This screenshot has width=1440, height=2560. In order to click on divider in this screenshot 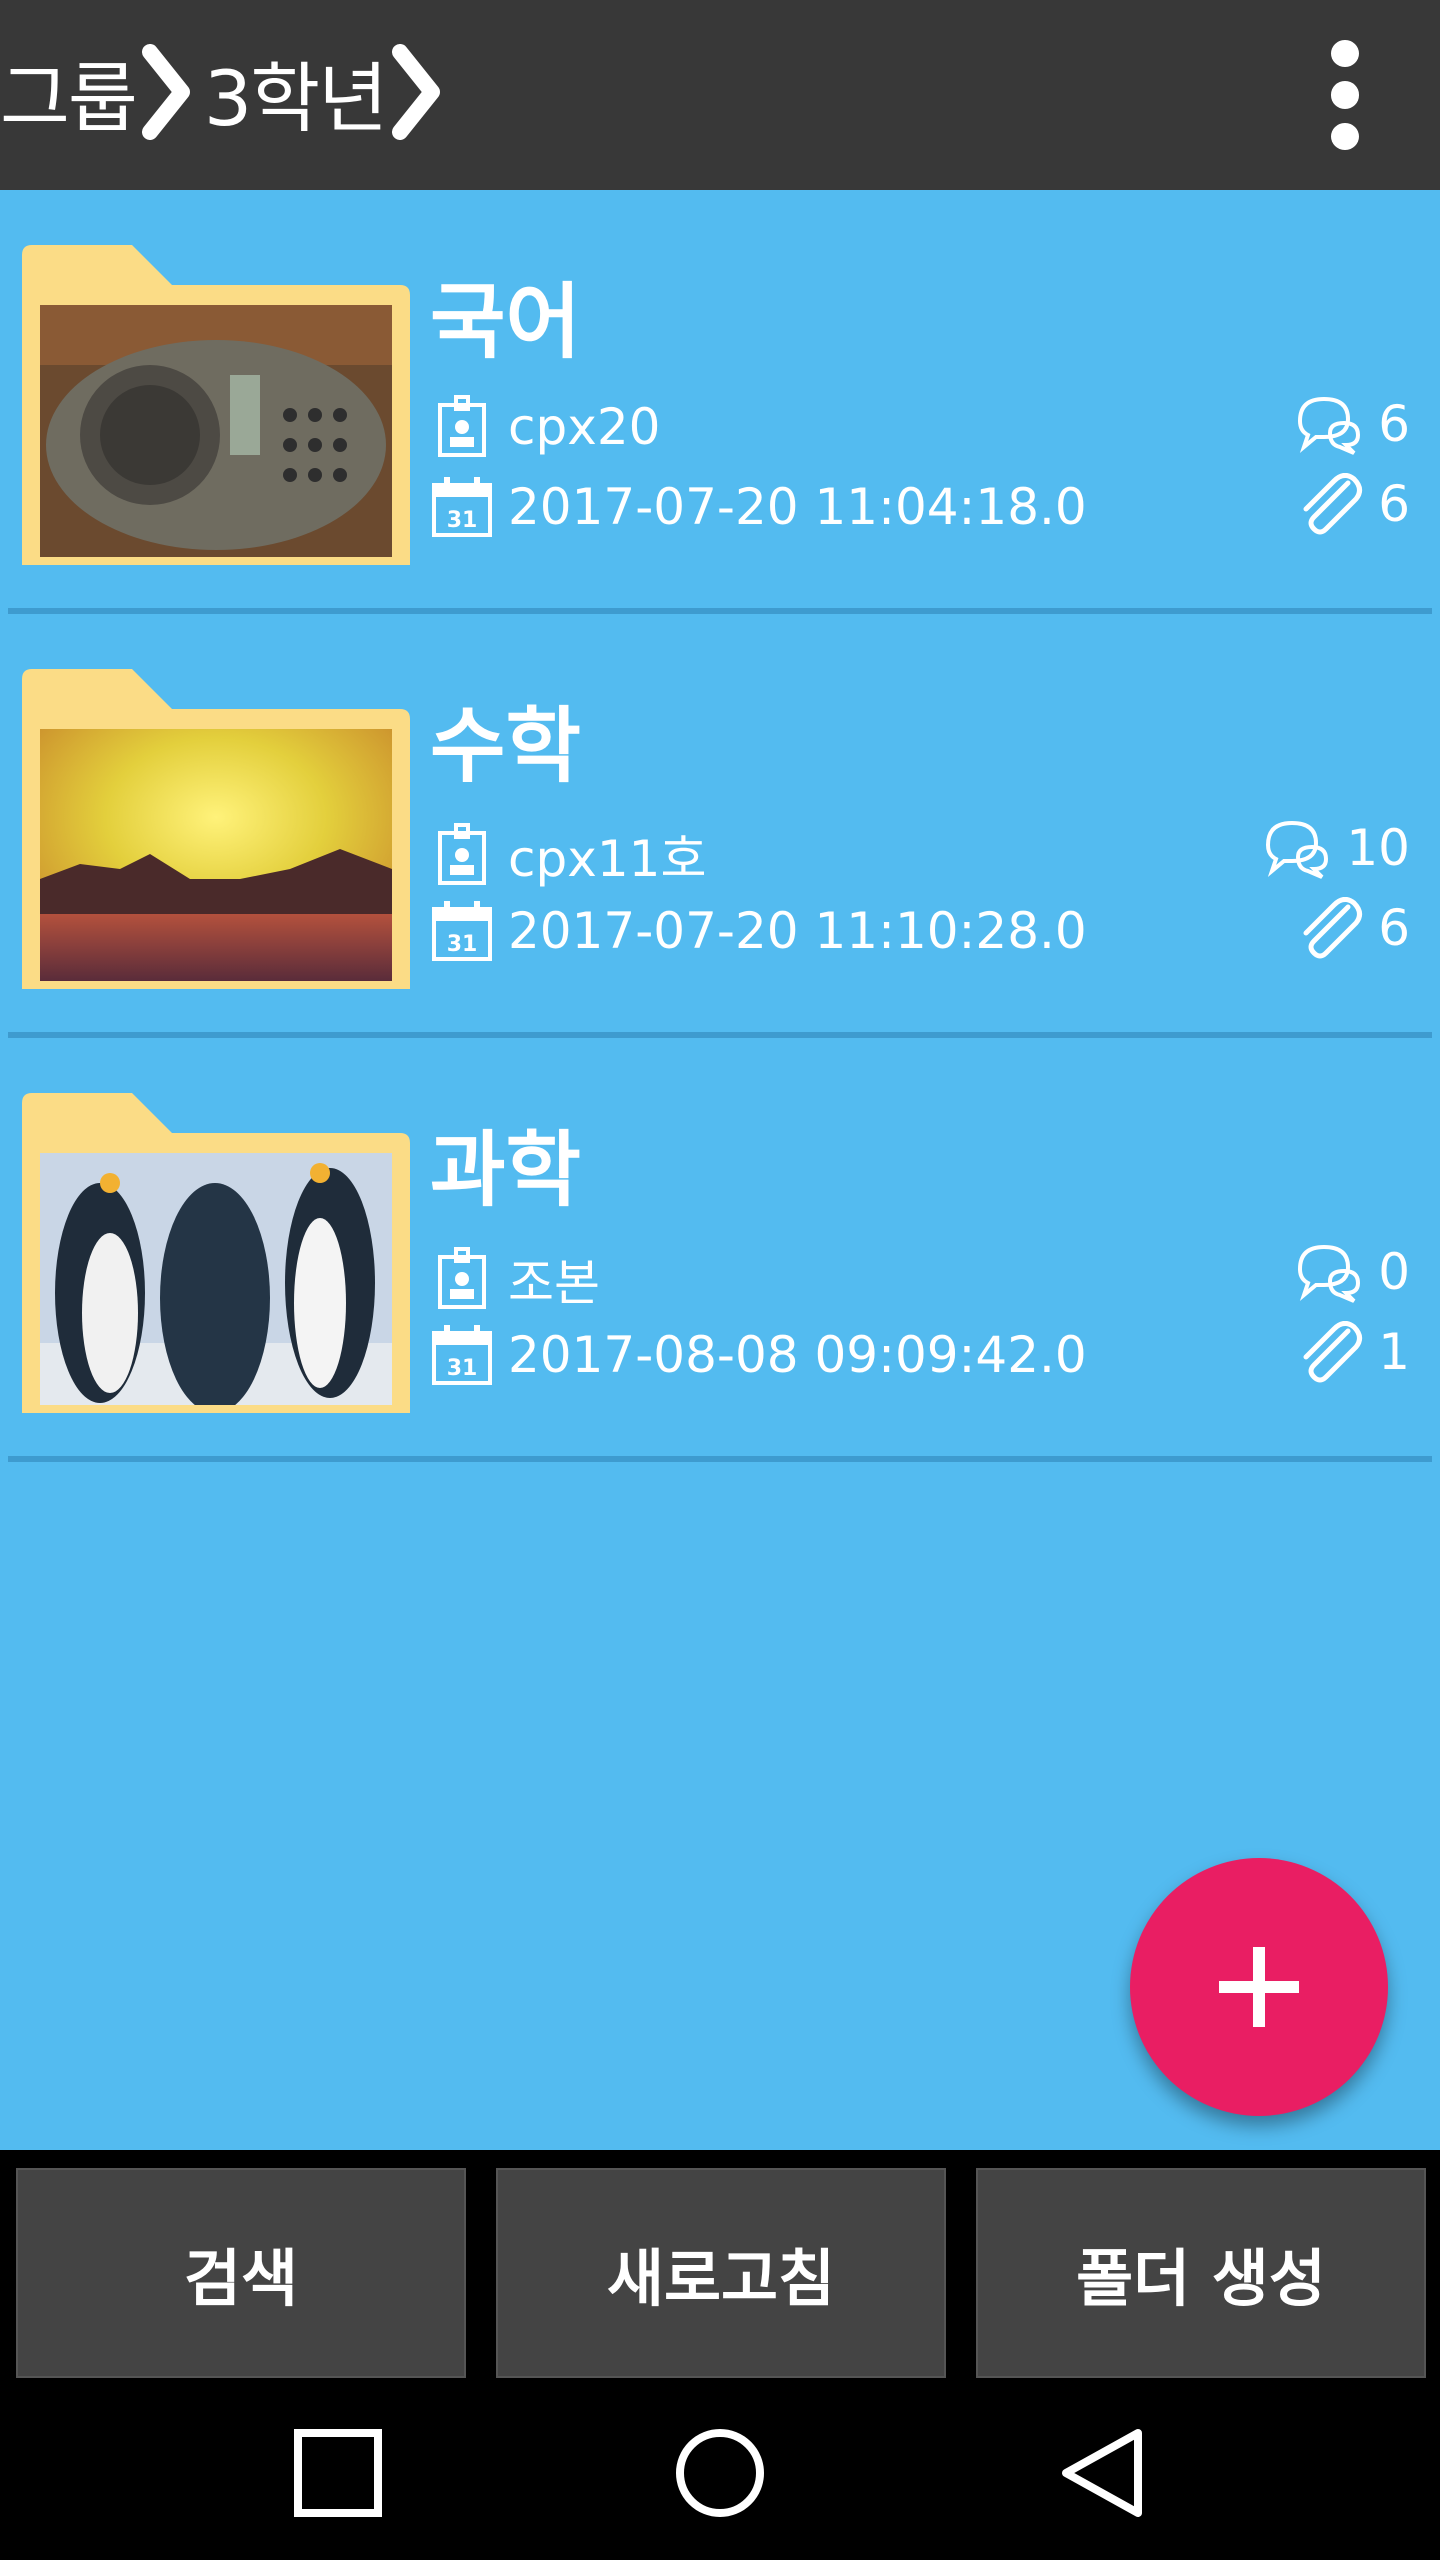, I will do `click(720, 1459)`.